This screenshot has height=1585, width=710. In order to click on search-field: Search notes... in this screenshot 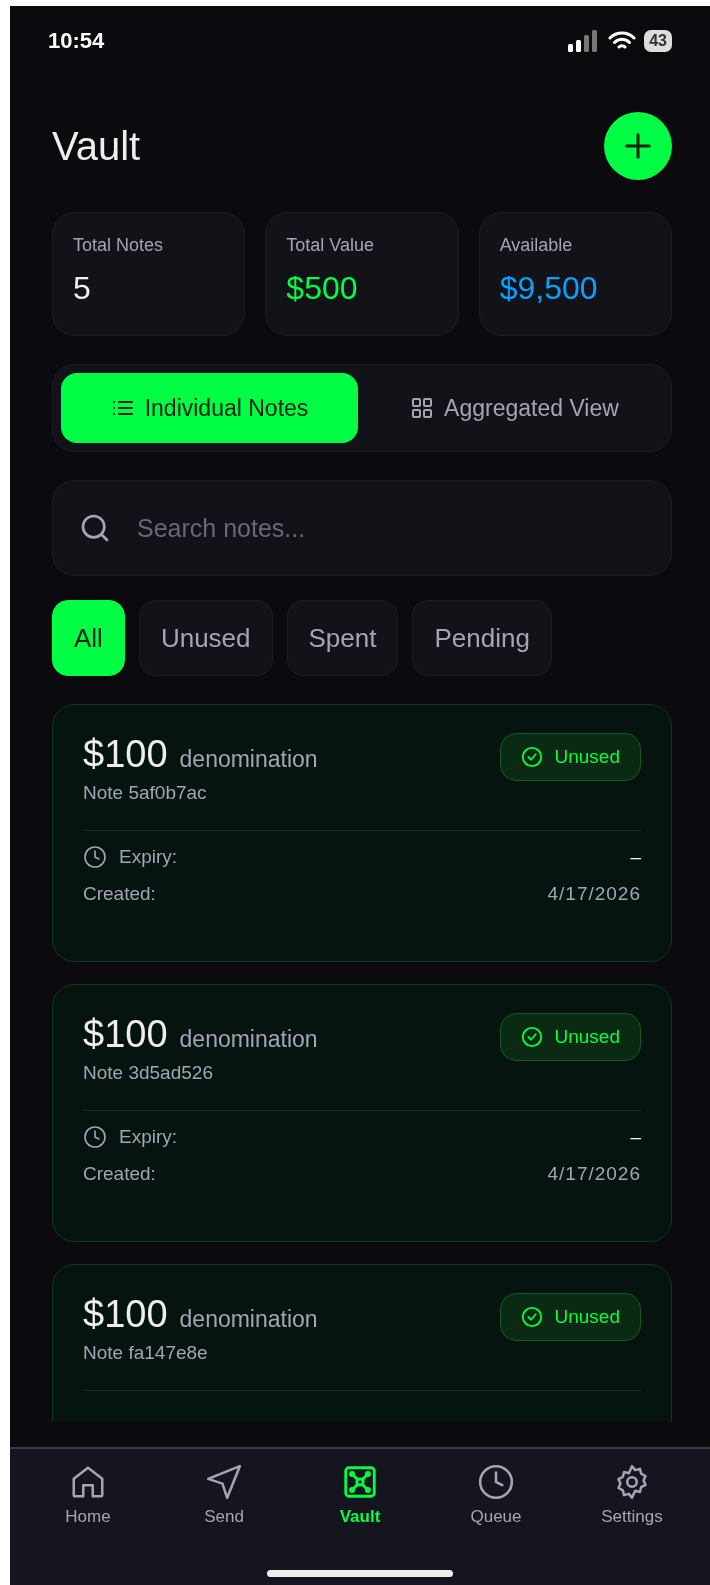, I will do `click(362, 528)`.